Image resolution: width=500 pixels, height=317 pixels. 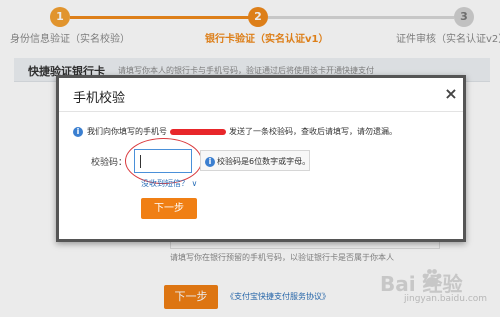 What do you see at coordinates (169, 208) in the screenshot?
I see `modal-next-button: 下一步` at bounding box center [169, 208].